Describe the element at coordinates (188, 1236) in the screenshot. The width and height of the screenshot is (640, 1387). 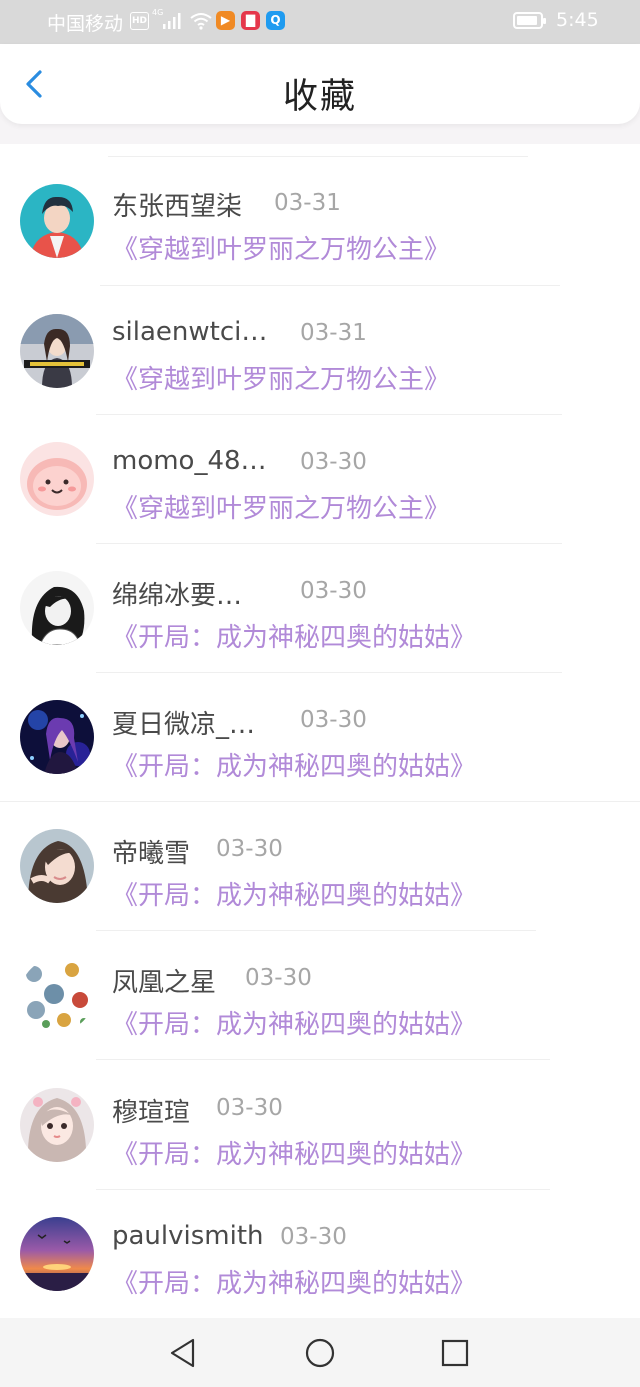
I see `user-name: paulvismith` at that location.